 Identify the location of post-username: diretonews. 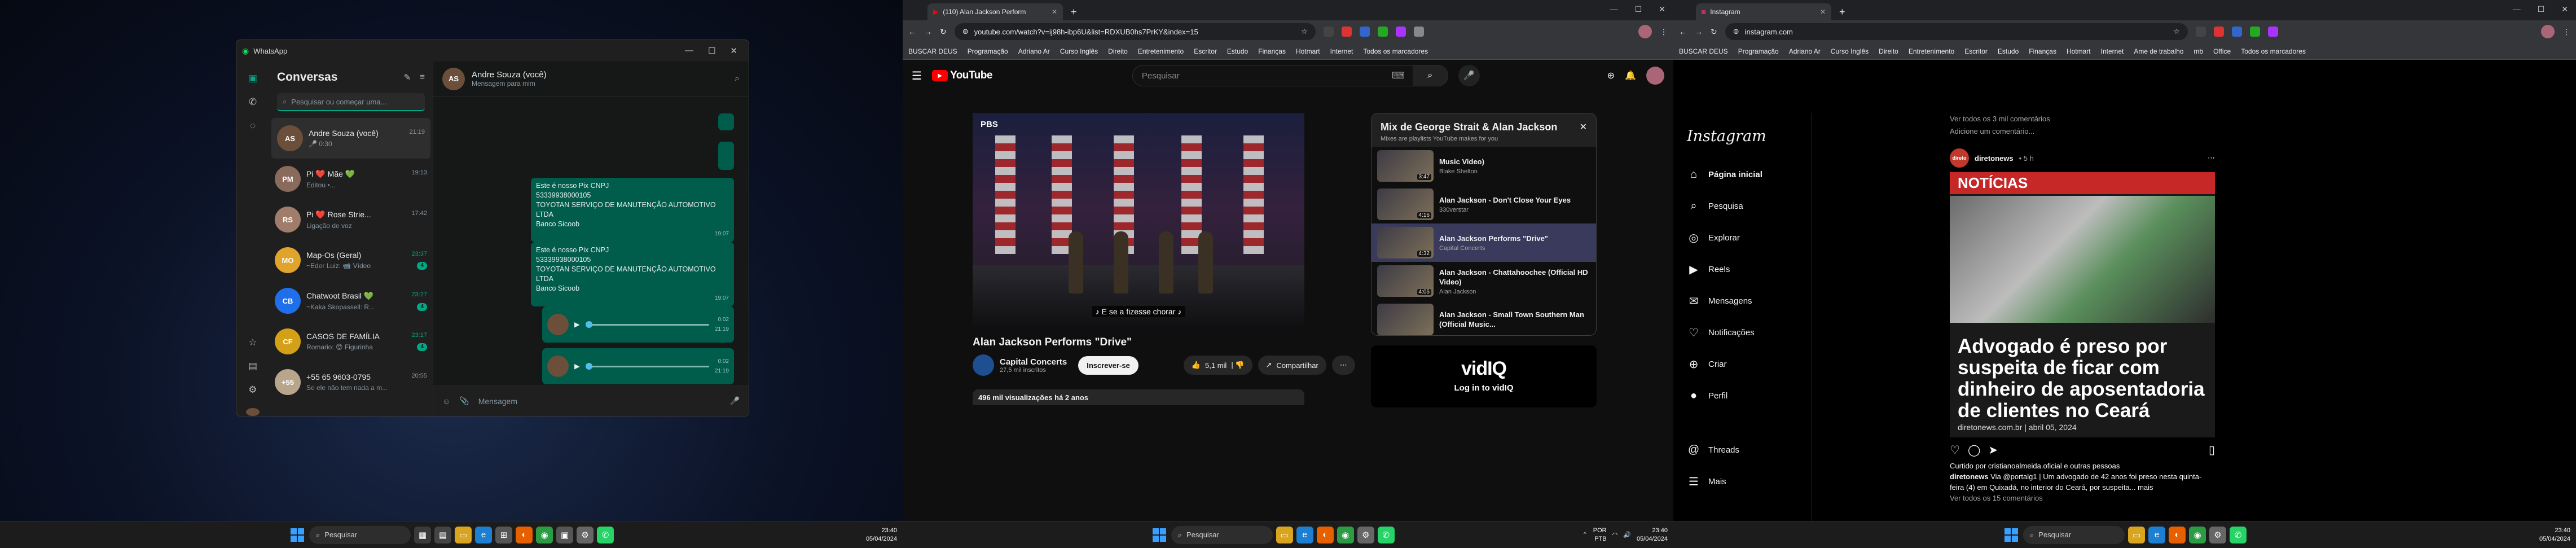
(1995, 158).